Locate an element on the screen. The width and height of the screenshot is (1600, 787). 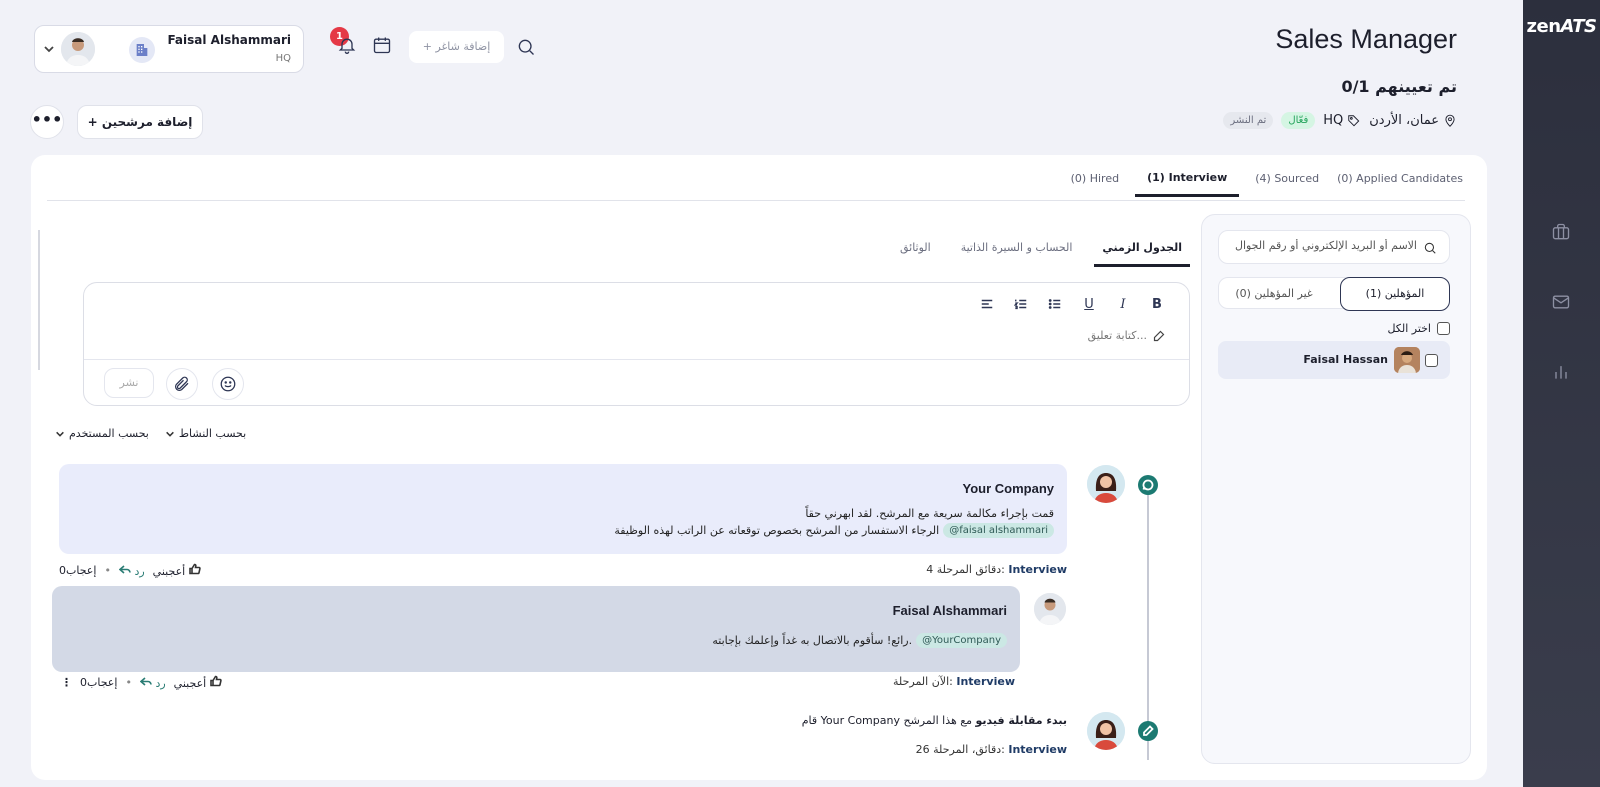
more-options-button: ••• is located at coordinates (47, 122).